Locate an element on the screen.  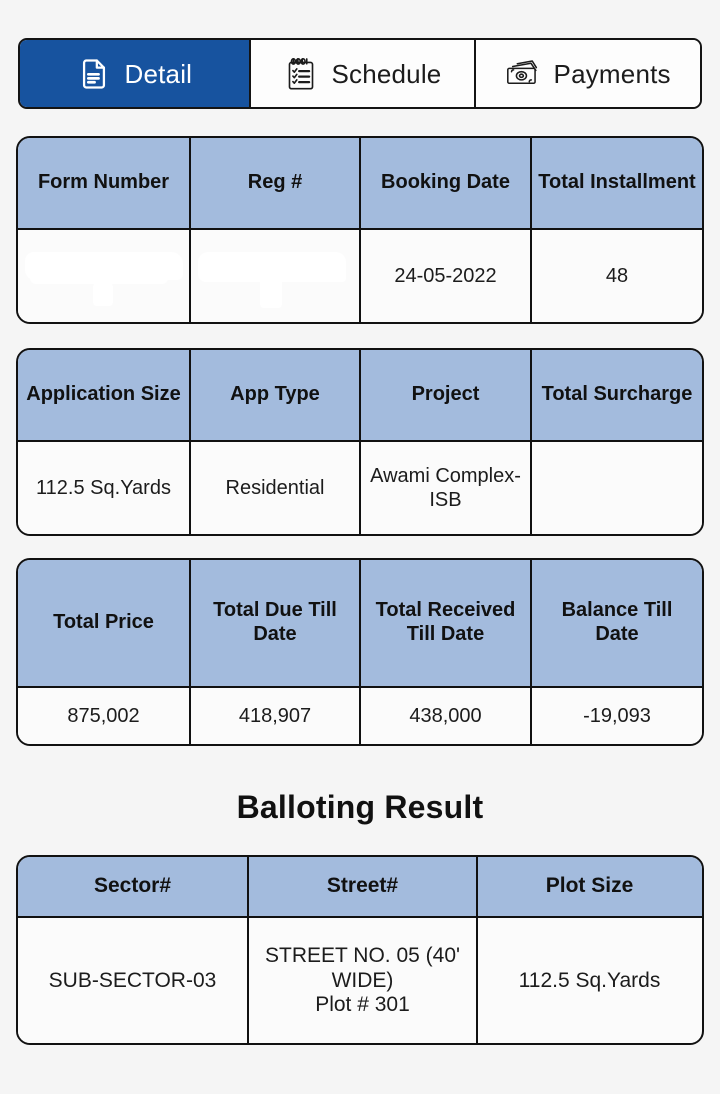
value-total-received-till-date: 438,000 is located at coordinates (444, 716).